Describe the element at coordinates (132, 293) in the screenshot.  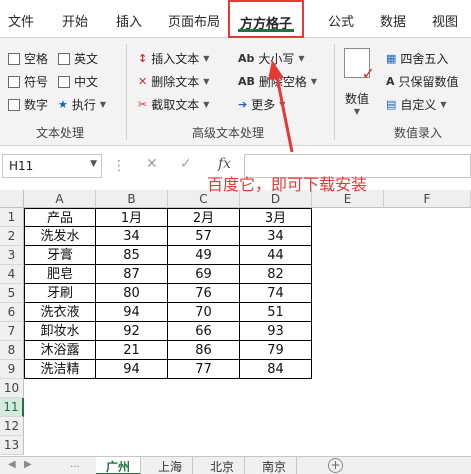
I see `table-cell: 80` at that location.